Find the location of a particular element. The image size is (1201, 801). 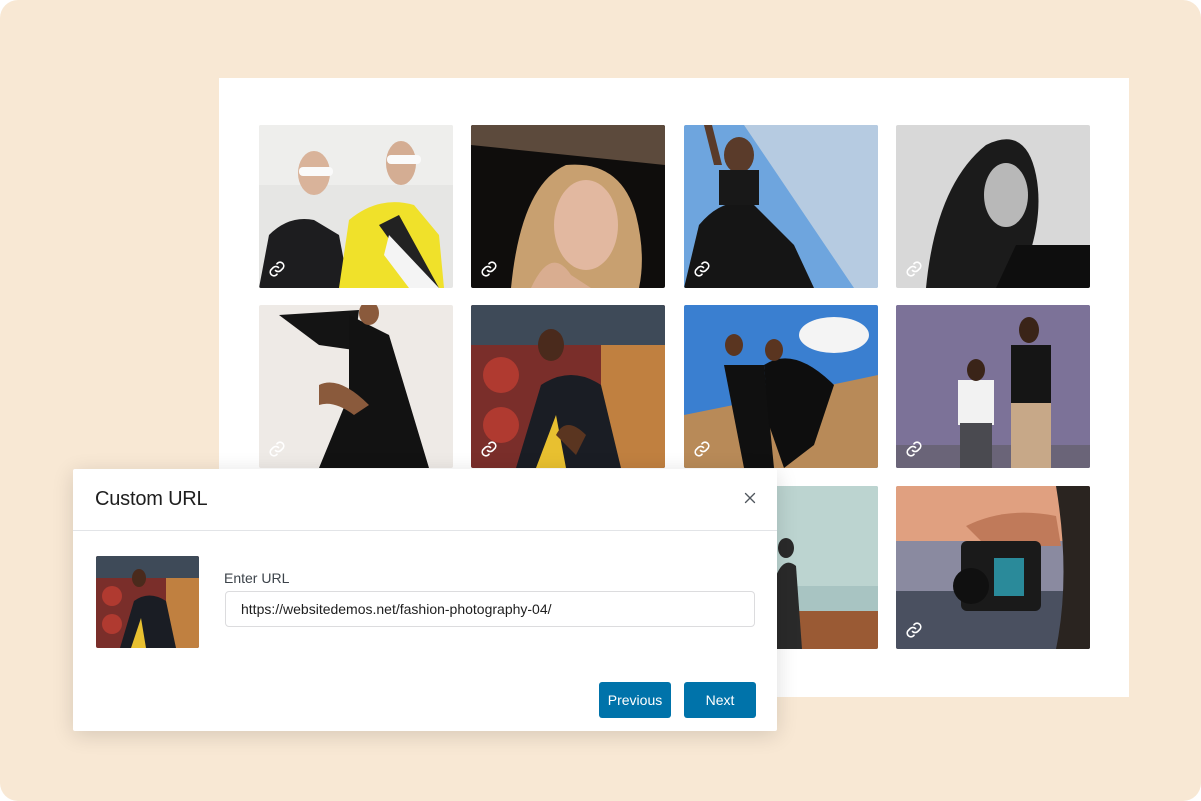

photo-couple-desert-sky is located at coordinates (781, 386).